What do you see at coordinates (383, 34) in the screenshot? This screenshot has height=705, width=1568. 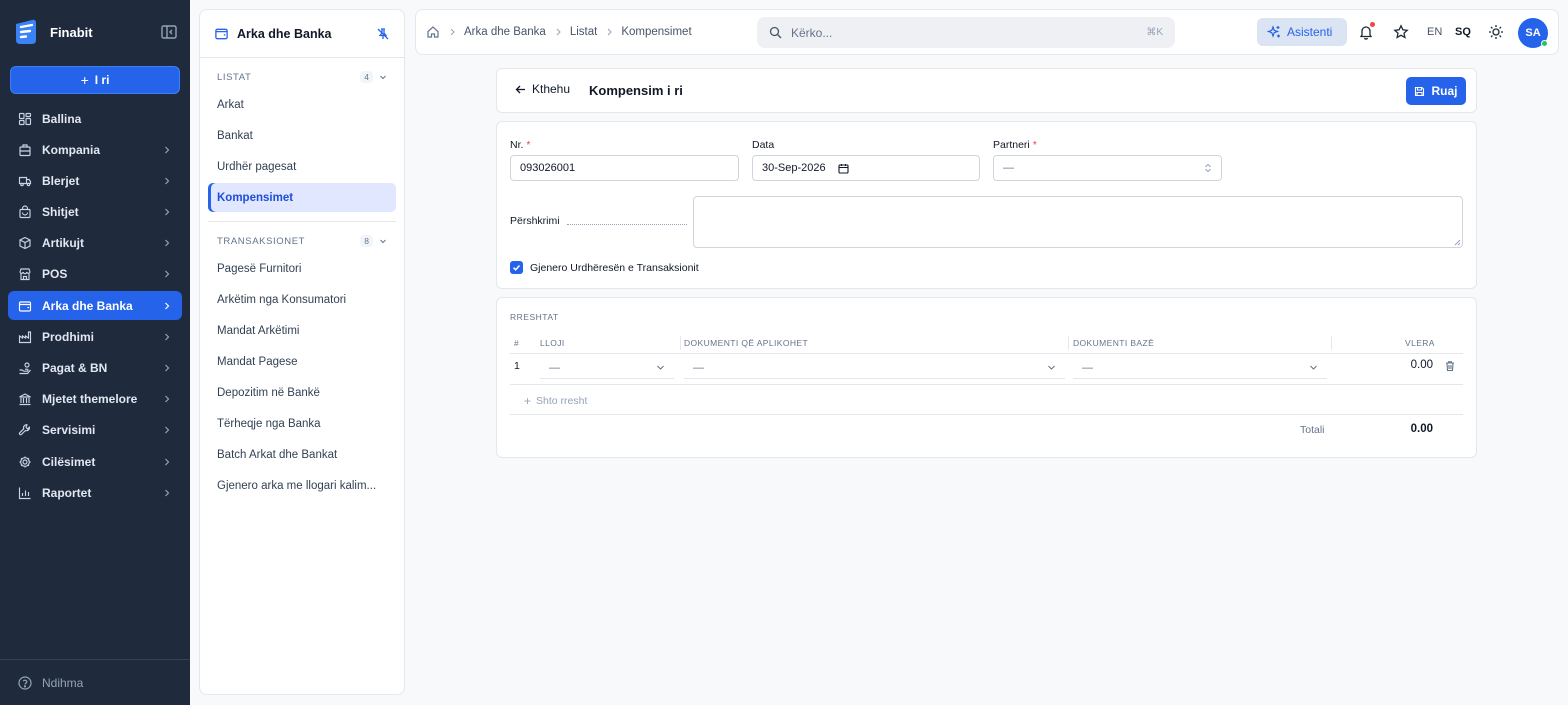 I see `unpin-icon` at bounding box center [383, 34].